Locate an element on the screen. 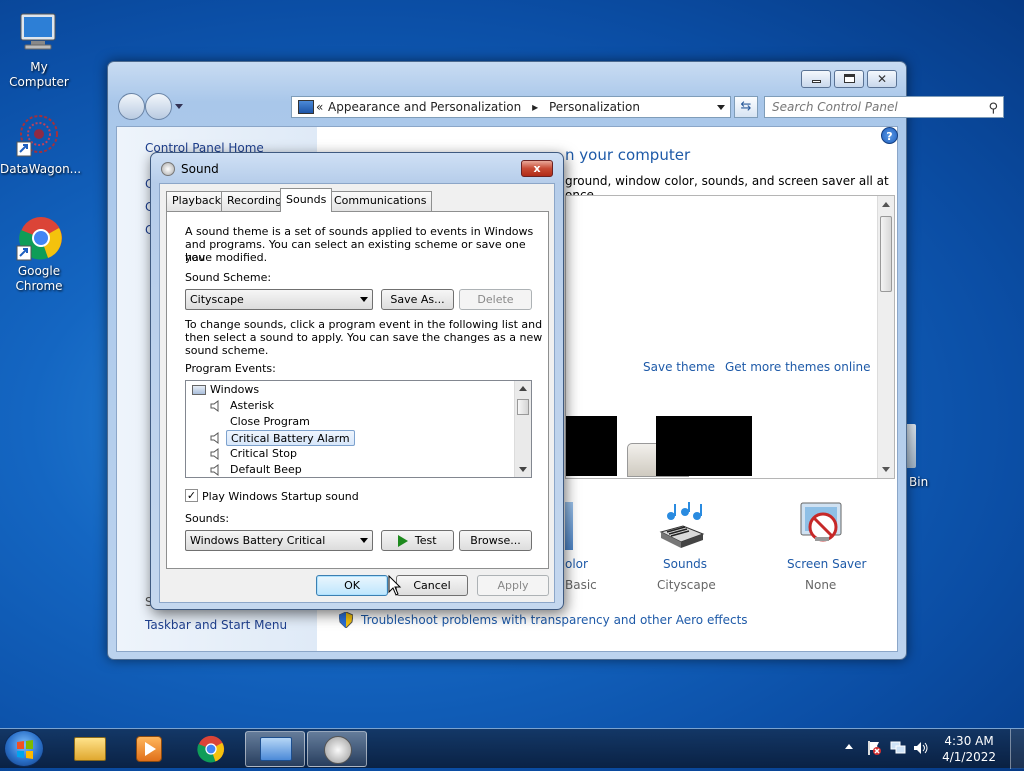 The height and width of the screenshot is (771, 1024). datawagon-icon is located at coordinates (39, 136).